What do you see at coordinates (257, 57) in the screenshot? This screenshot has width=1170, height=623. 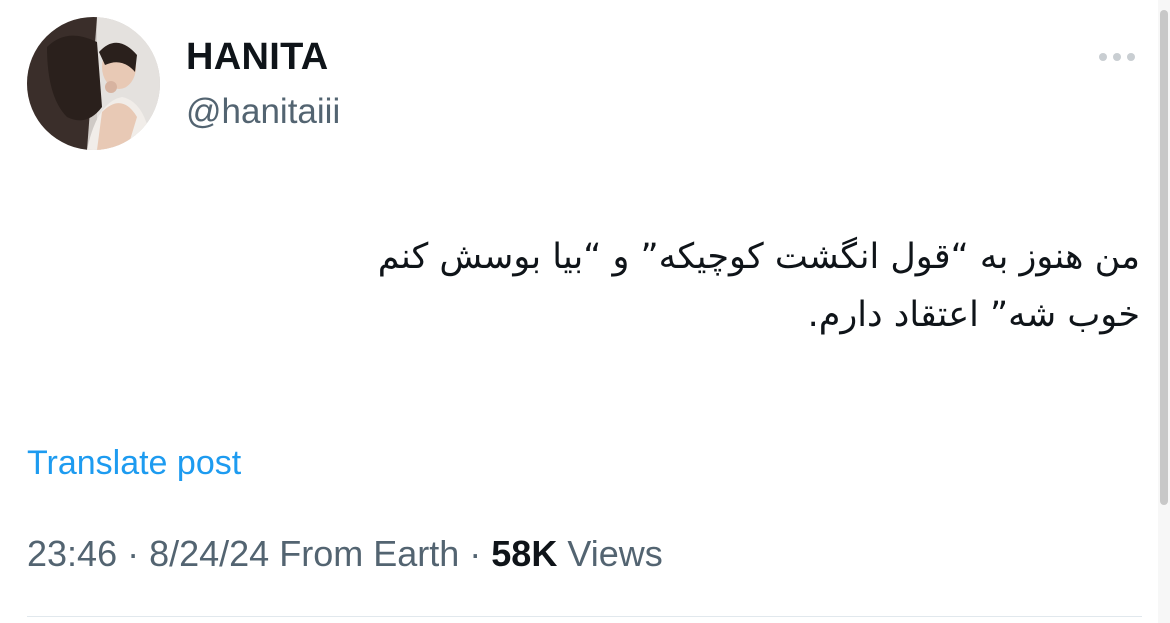 I see `author-name: HANITA` at bounding box center [257, 57].